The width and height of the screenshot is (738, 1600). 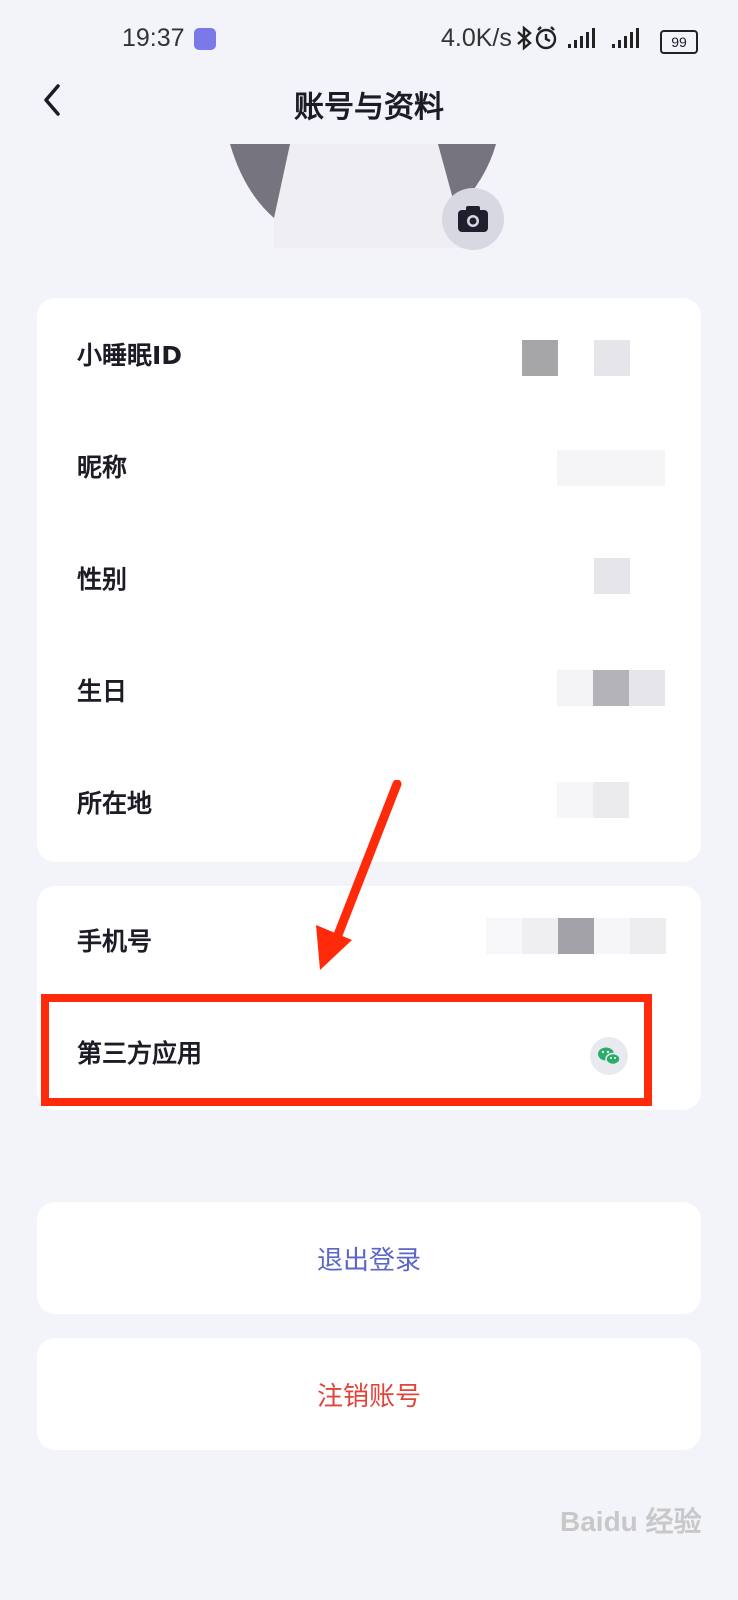 What do you see at coordinates (205, 39) in the screenshot?
I see `app-notification-icon` at bounding box center [205, 39].